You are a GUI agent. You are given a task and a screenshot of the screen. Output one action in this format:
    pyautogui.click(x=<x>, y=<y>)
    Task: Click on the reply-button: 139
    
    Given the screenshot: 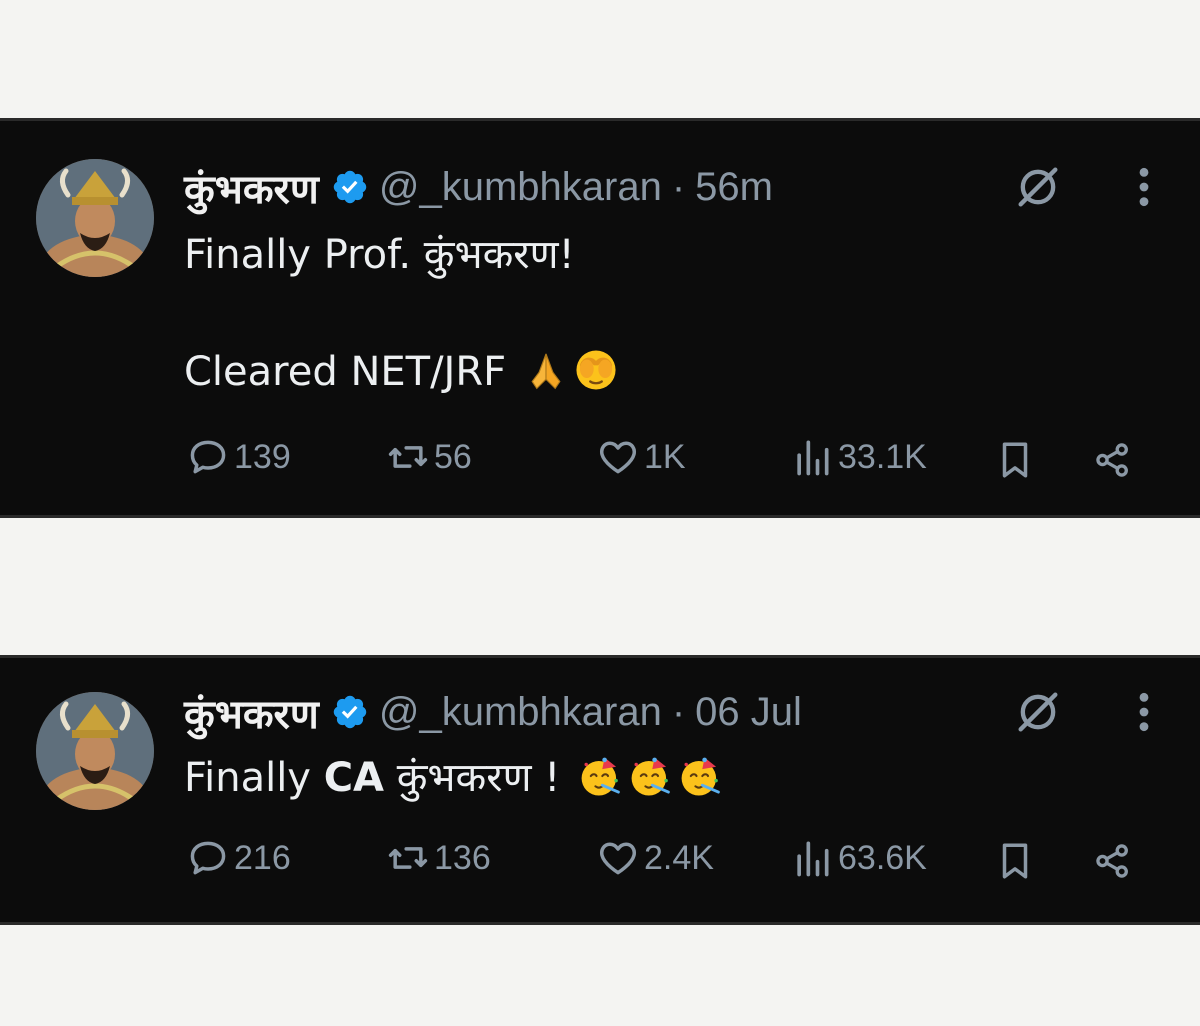 What is the action you would take?
    pyautogui.click(x=238, y=457)
    